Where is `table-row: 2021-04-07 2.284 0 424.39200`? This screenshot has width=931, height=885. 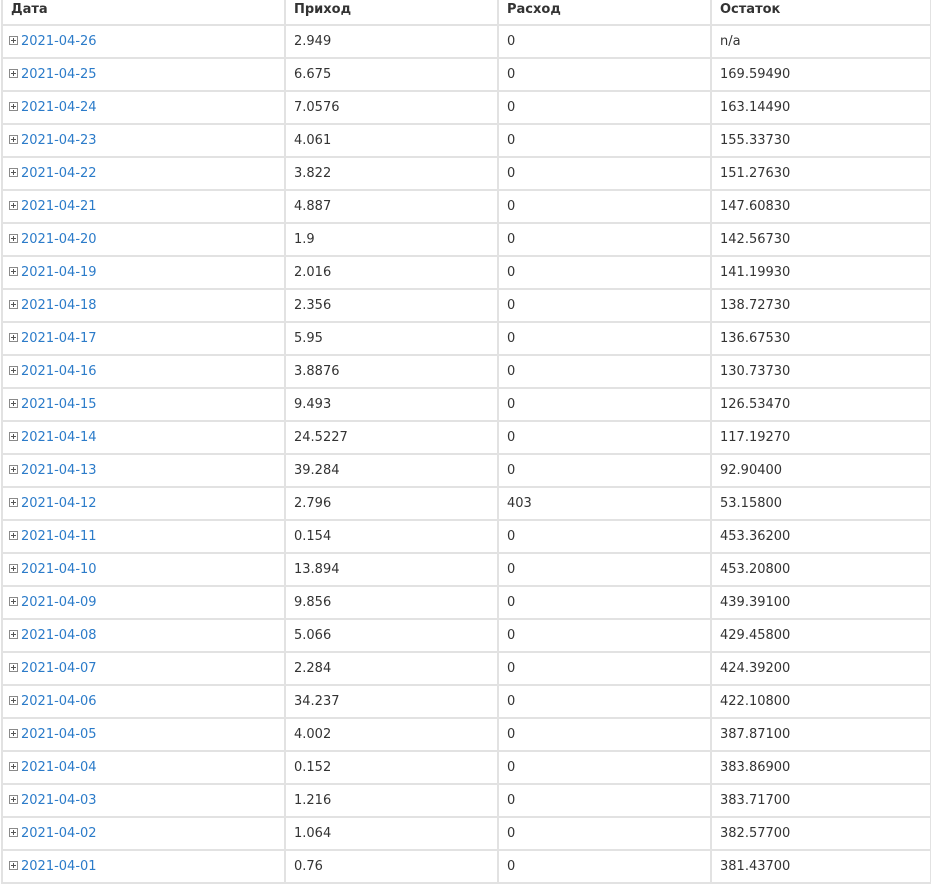 table-row: 2021-04-07 2.284 0 424.39200 is located at coordinates (466, 668).